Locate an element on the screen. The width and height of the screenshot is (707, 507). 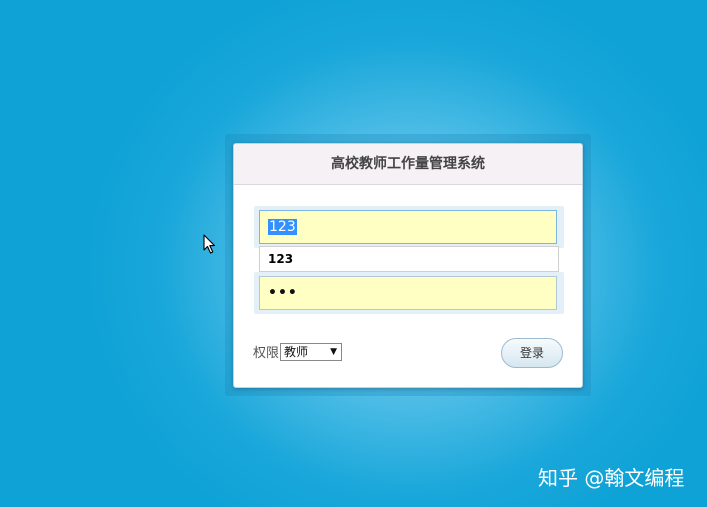
role-label: 权限 is located at coordinates (266, 353).